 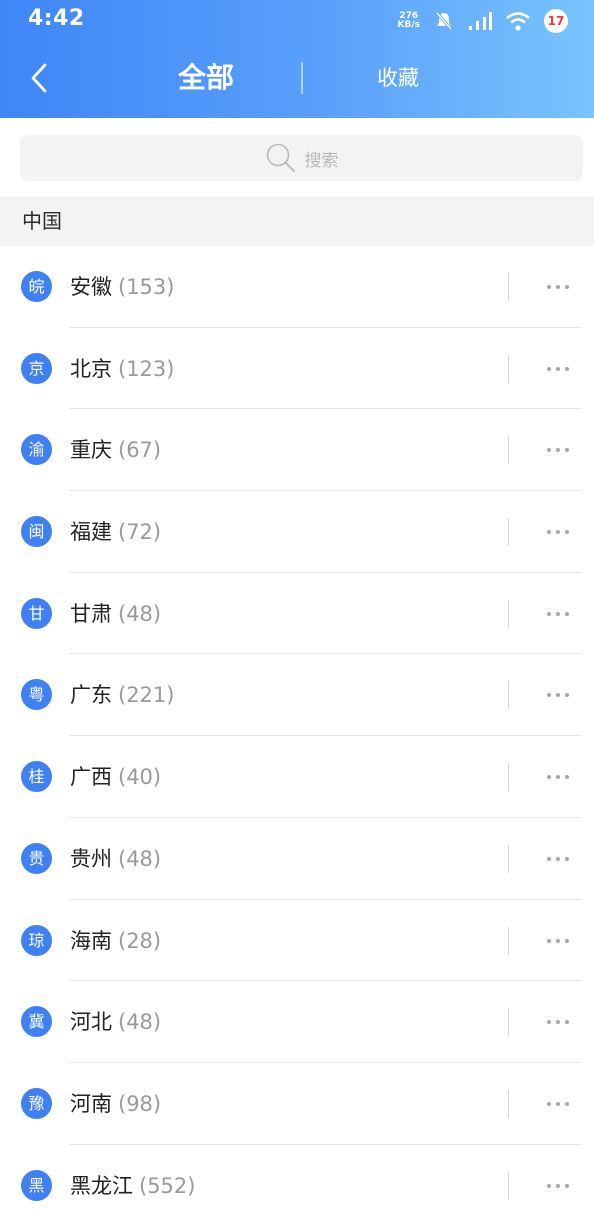 I want to click on net-speed: 276 KB/s, so click(x=409, y=21).